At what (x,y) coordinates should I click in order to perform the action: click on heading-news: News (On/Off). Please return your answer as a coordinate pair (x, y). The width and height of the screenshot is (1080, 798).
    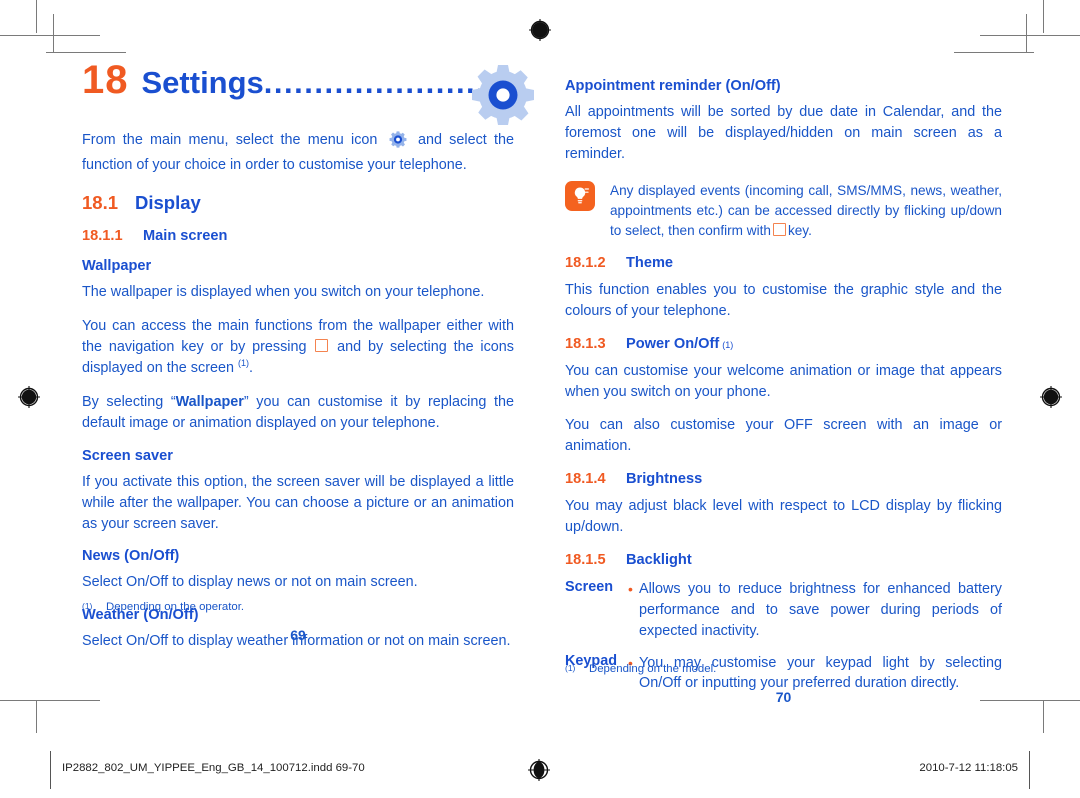
    Looking at the image, I should click on (131, 556).